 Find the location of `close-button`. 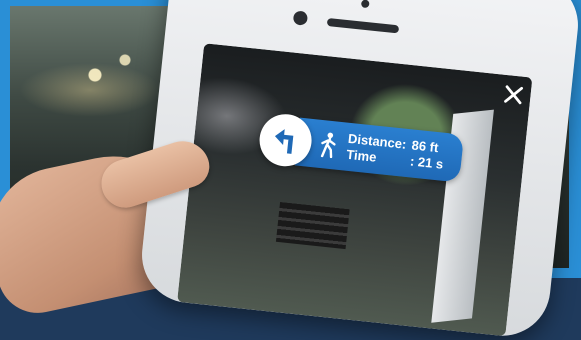

close-button is located at coordinates (513, 95).